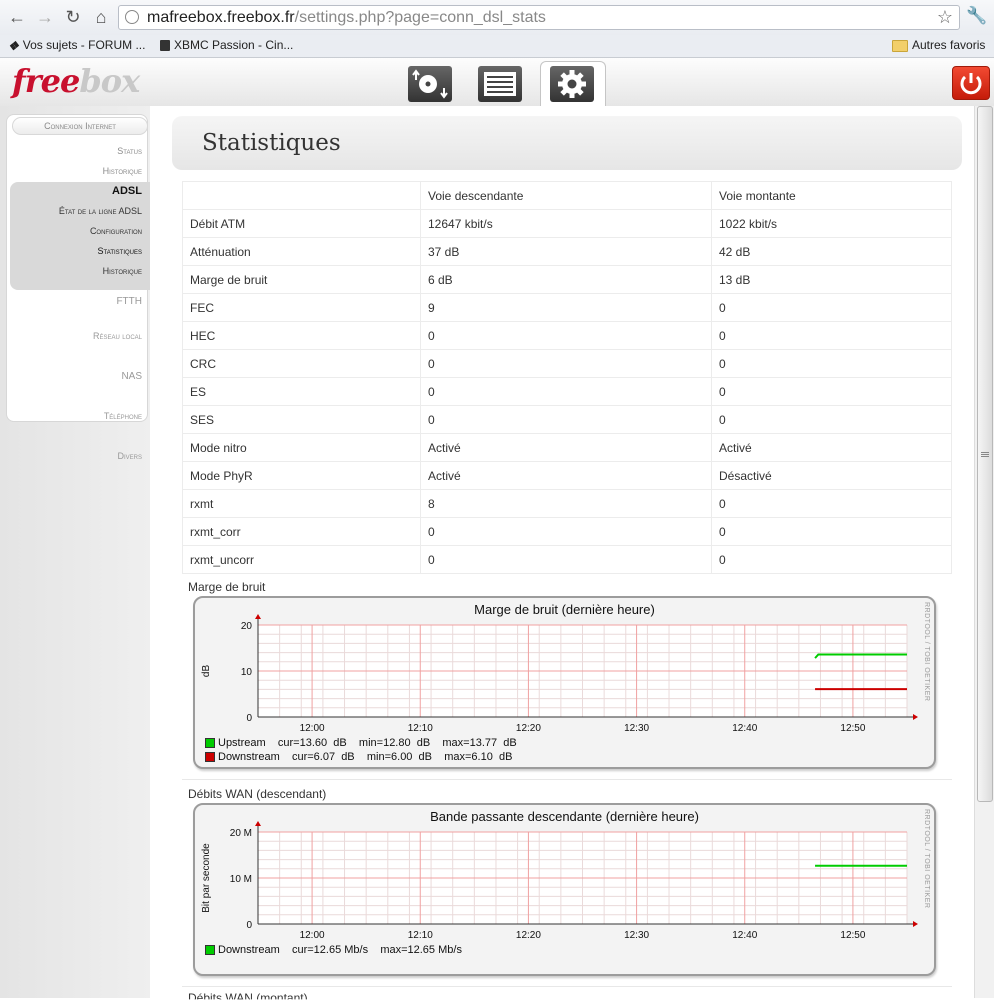 The height and width of the screenshot is (1005, 994). Describe the element at coordinates (500, 84) in the screenshot. I see `files-tab-icon` at that location.